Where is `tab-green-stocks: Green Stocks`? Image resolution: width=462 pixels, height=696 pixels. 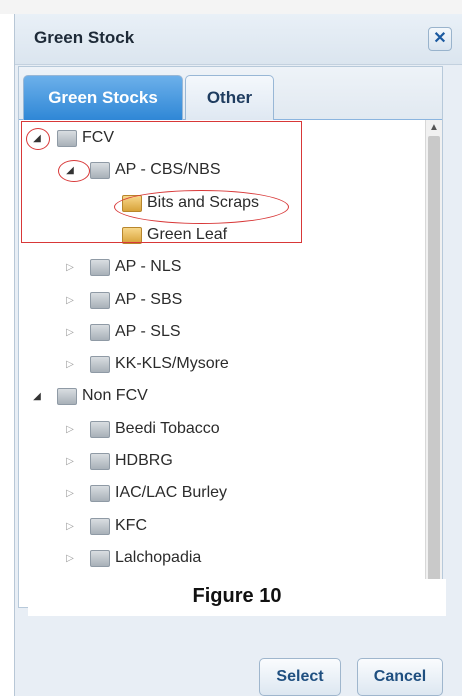
tab-green-stocks: Green Stocks is located at coordinates (103, 97).